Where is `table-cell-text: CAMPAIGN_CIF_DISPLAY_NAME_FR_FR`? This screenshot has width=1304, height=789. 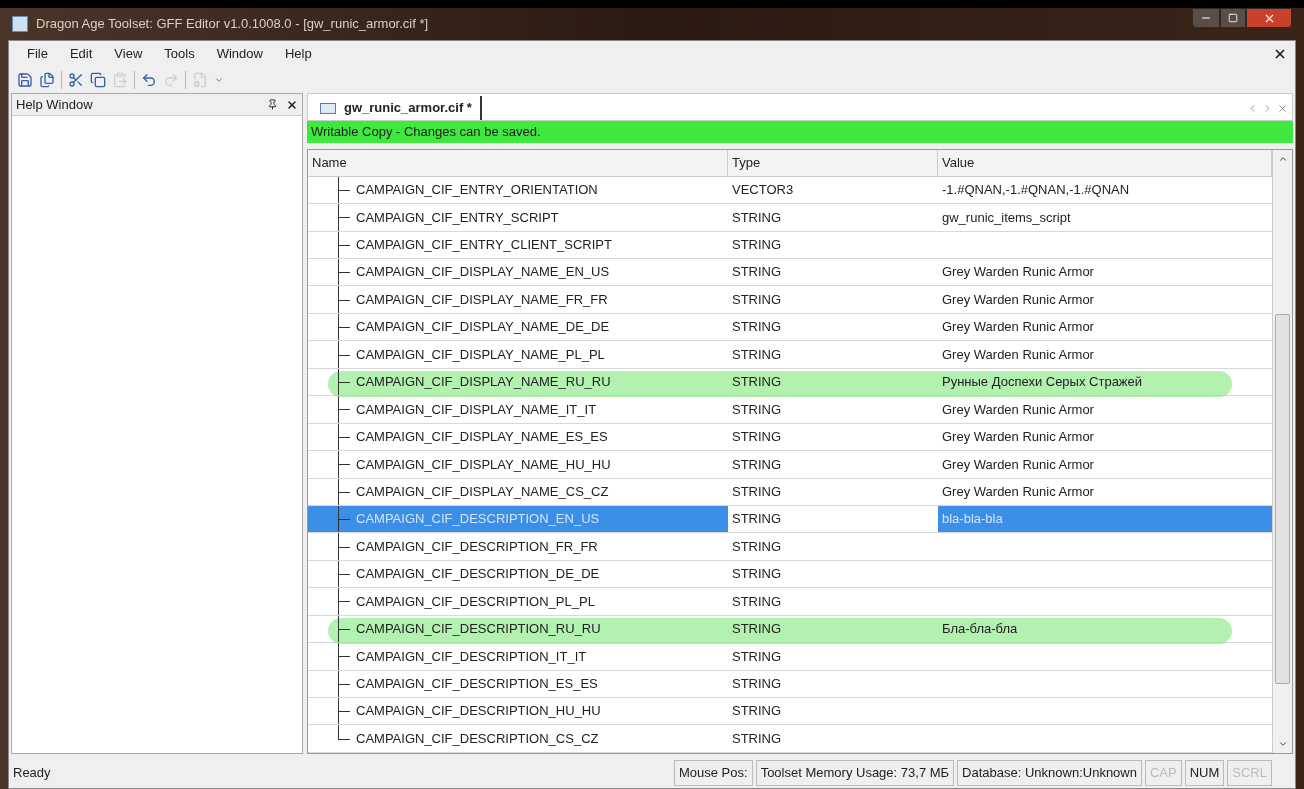 table-cell-text: CAMPAIGN_CIF_DISPLAY_NAME_FR_FR is located at coordinates (482, 299).